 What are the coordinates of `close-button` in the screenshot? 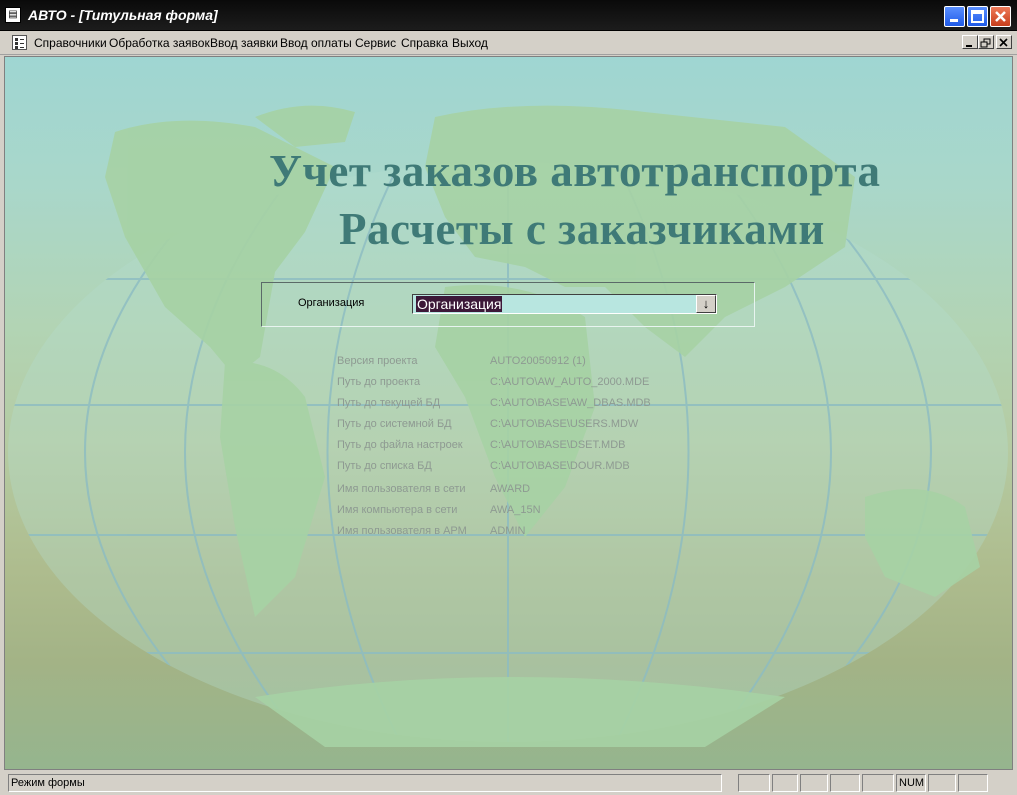 It's located at (1000, 16).